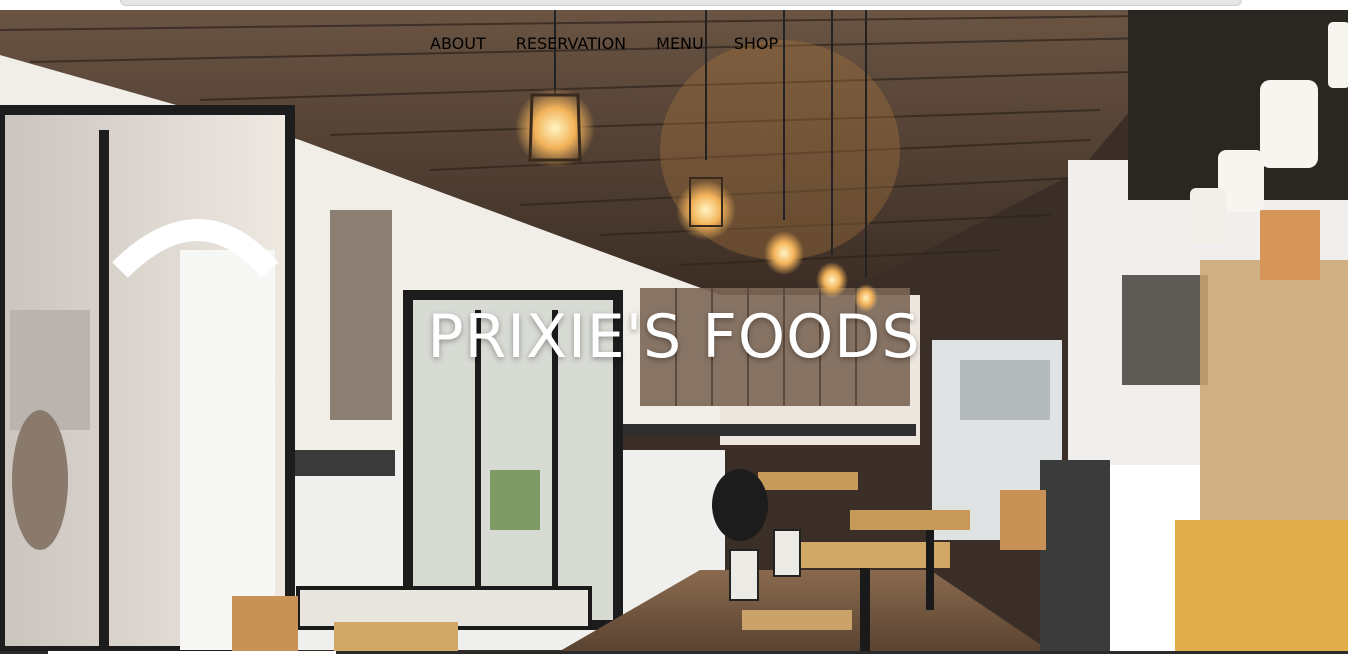 This screenshot has height=654, width=1348. What do you see at coordinates (756, 43) in the screenshot?
I see `nav-link-shop: SHOP` at bounding box center [756, 43].